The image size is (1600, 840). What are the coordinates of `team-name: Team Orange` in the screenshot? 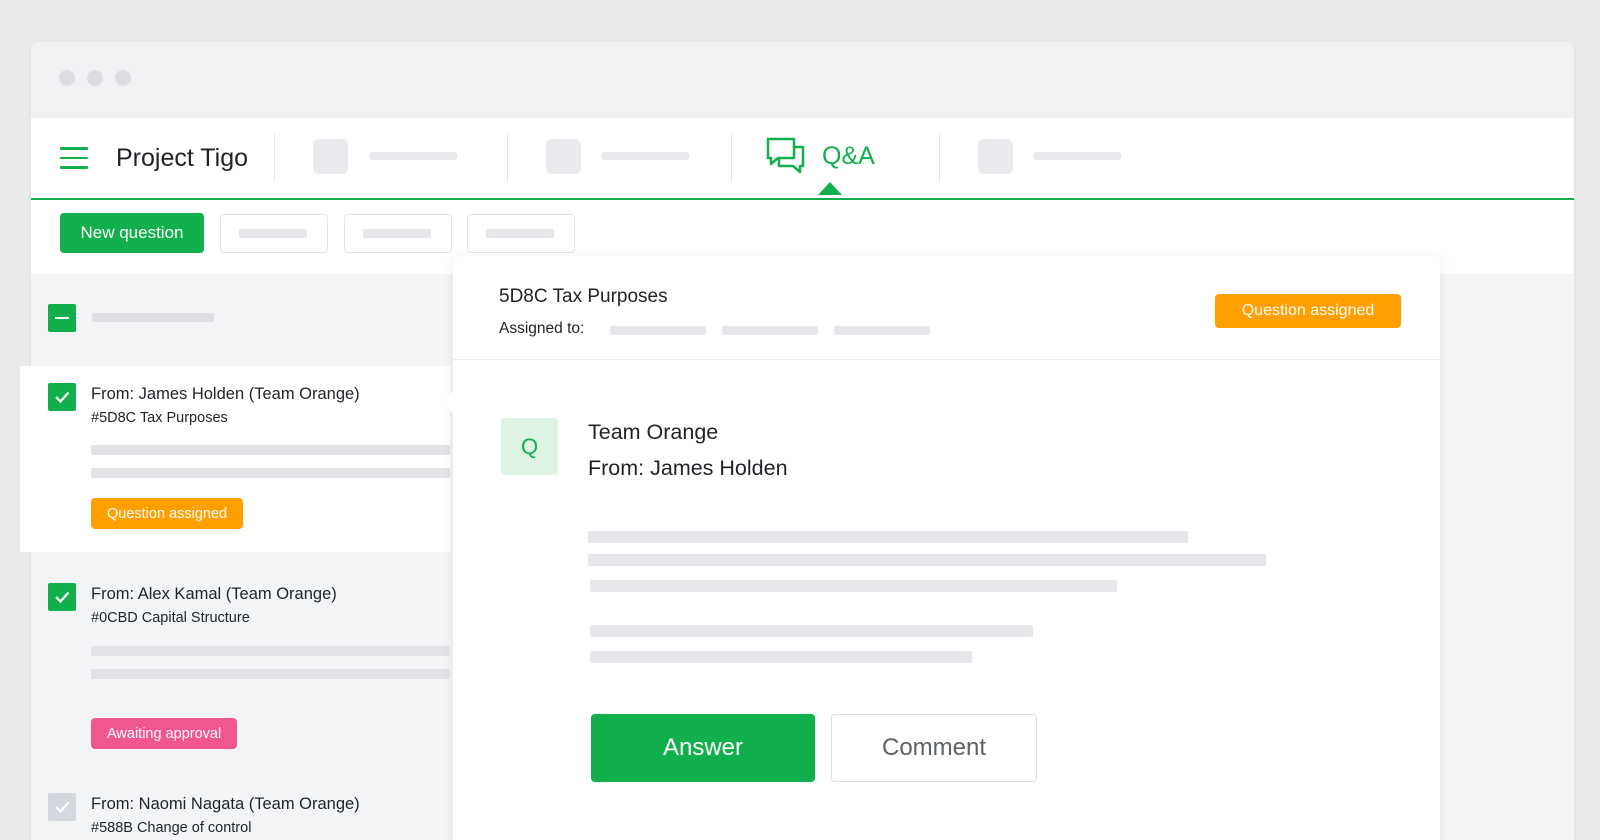 It's located at (653, 432).